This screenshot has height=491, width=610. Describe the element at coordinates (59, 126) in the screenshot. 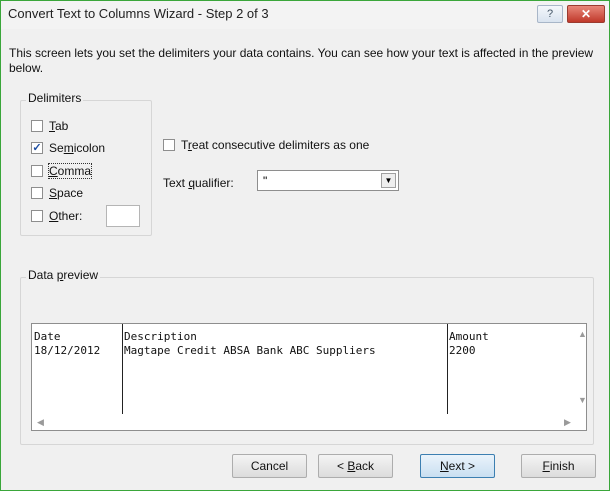

I see `tab-label: Tab` at that location.